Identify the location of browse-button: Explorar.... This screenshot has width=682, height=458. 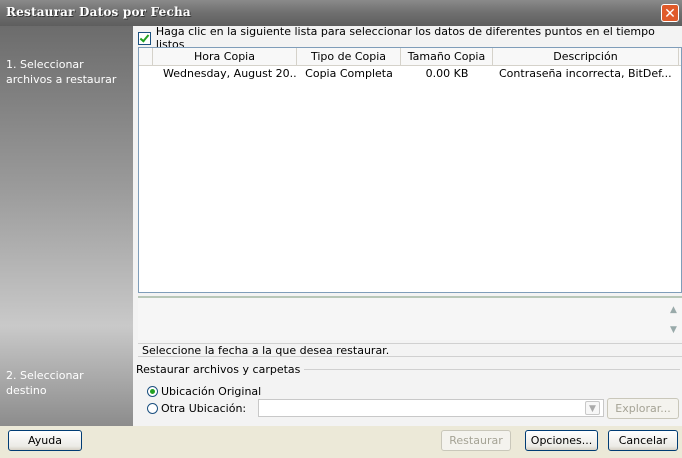
(643, 408).